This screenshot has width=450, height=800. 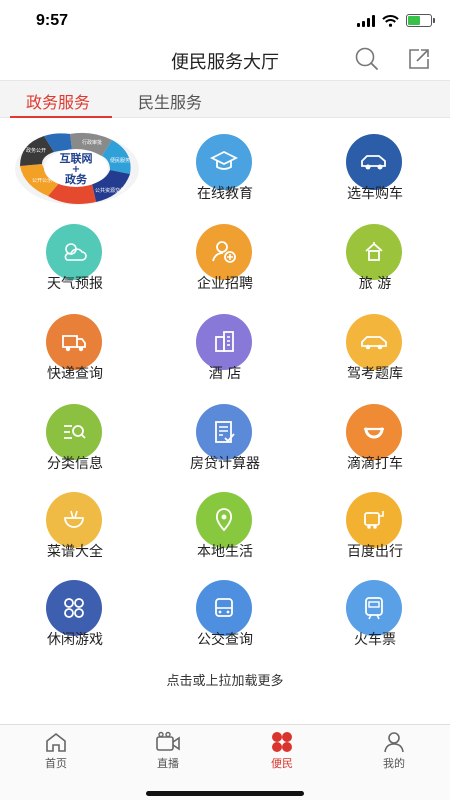 What do you see at coordinates (224, 342) in the screenshot?
I see `hotel-icon` at bounding box center [224, 342].